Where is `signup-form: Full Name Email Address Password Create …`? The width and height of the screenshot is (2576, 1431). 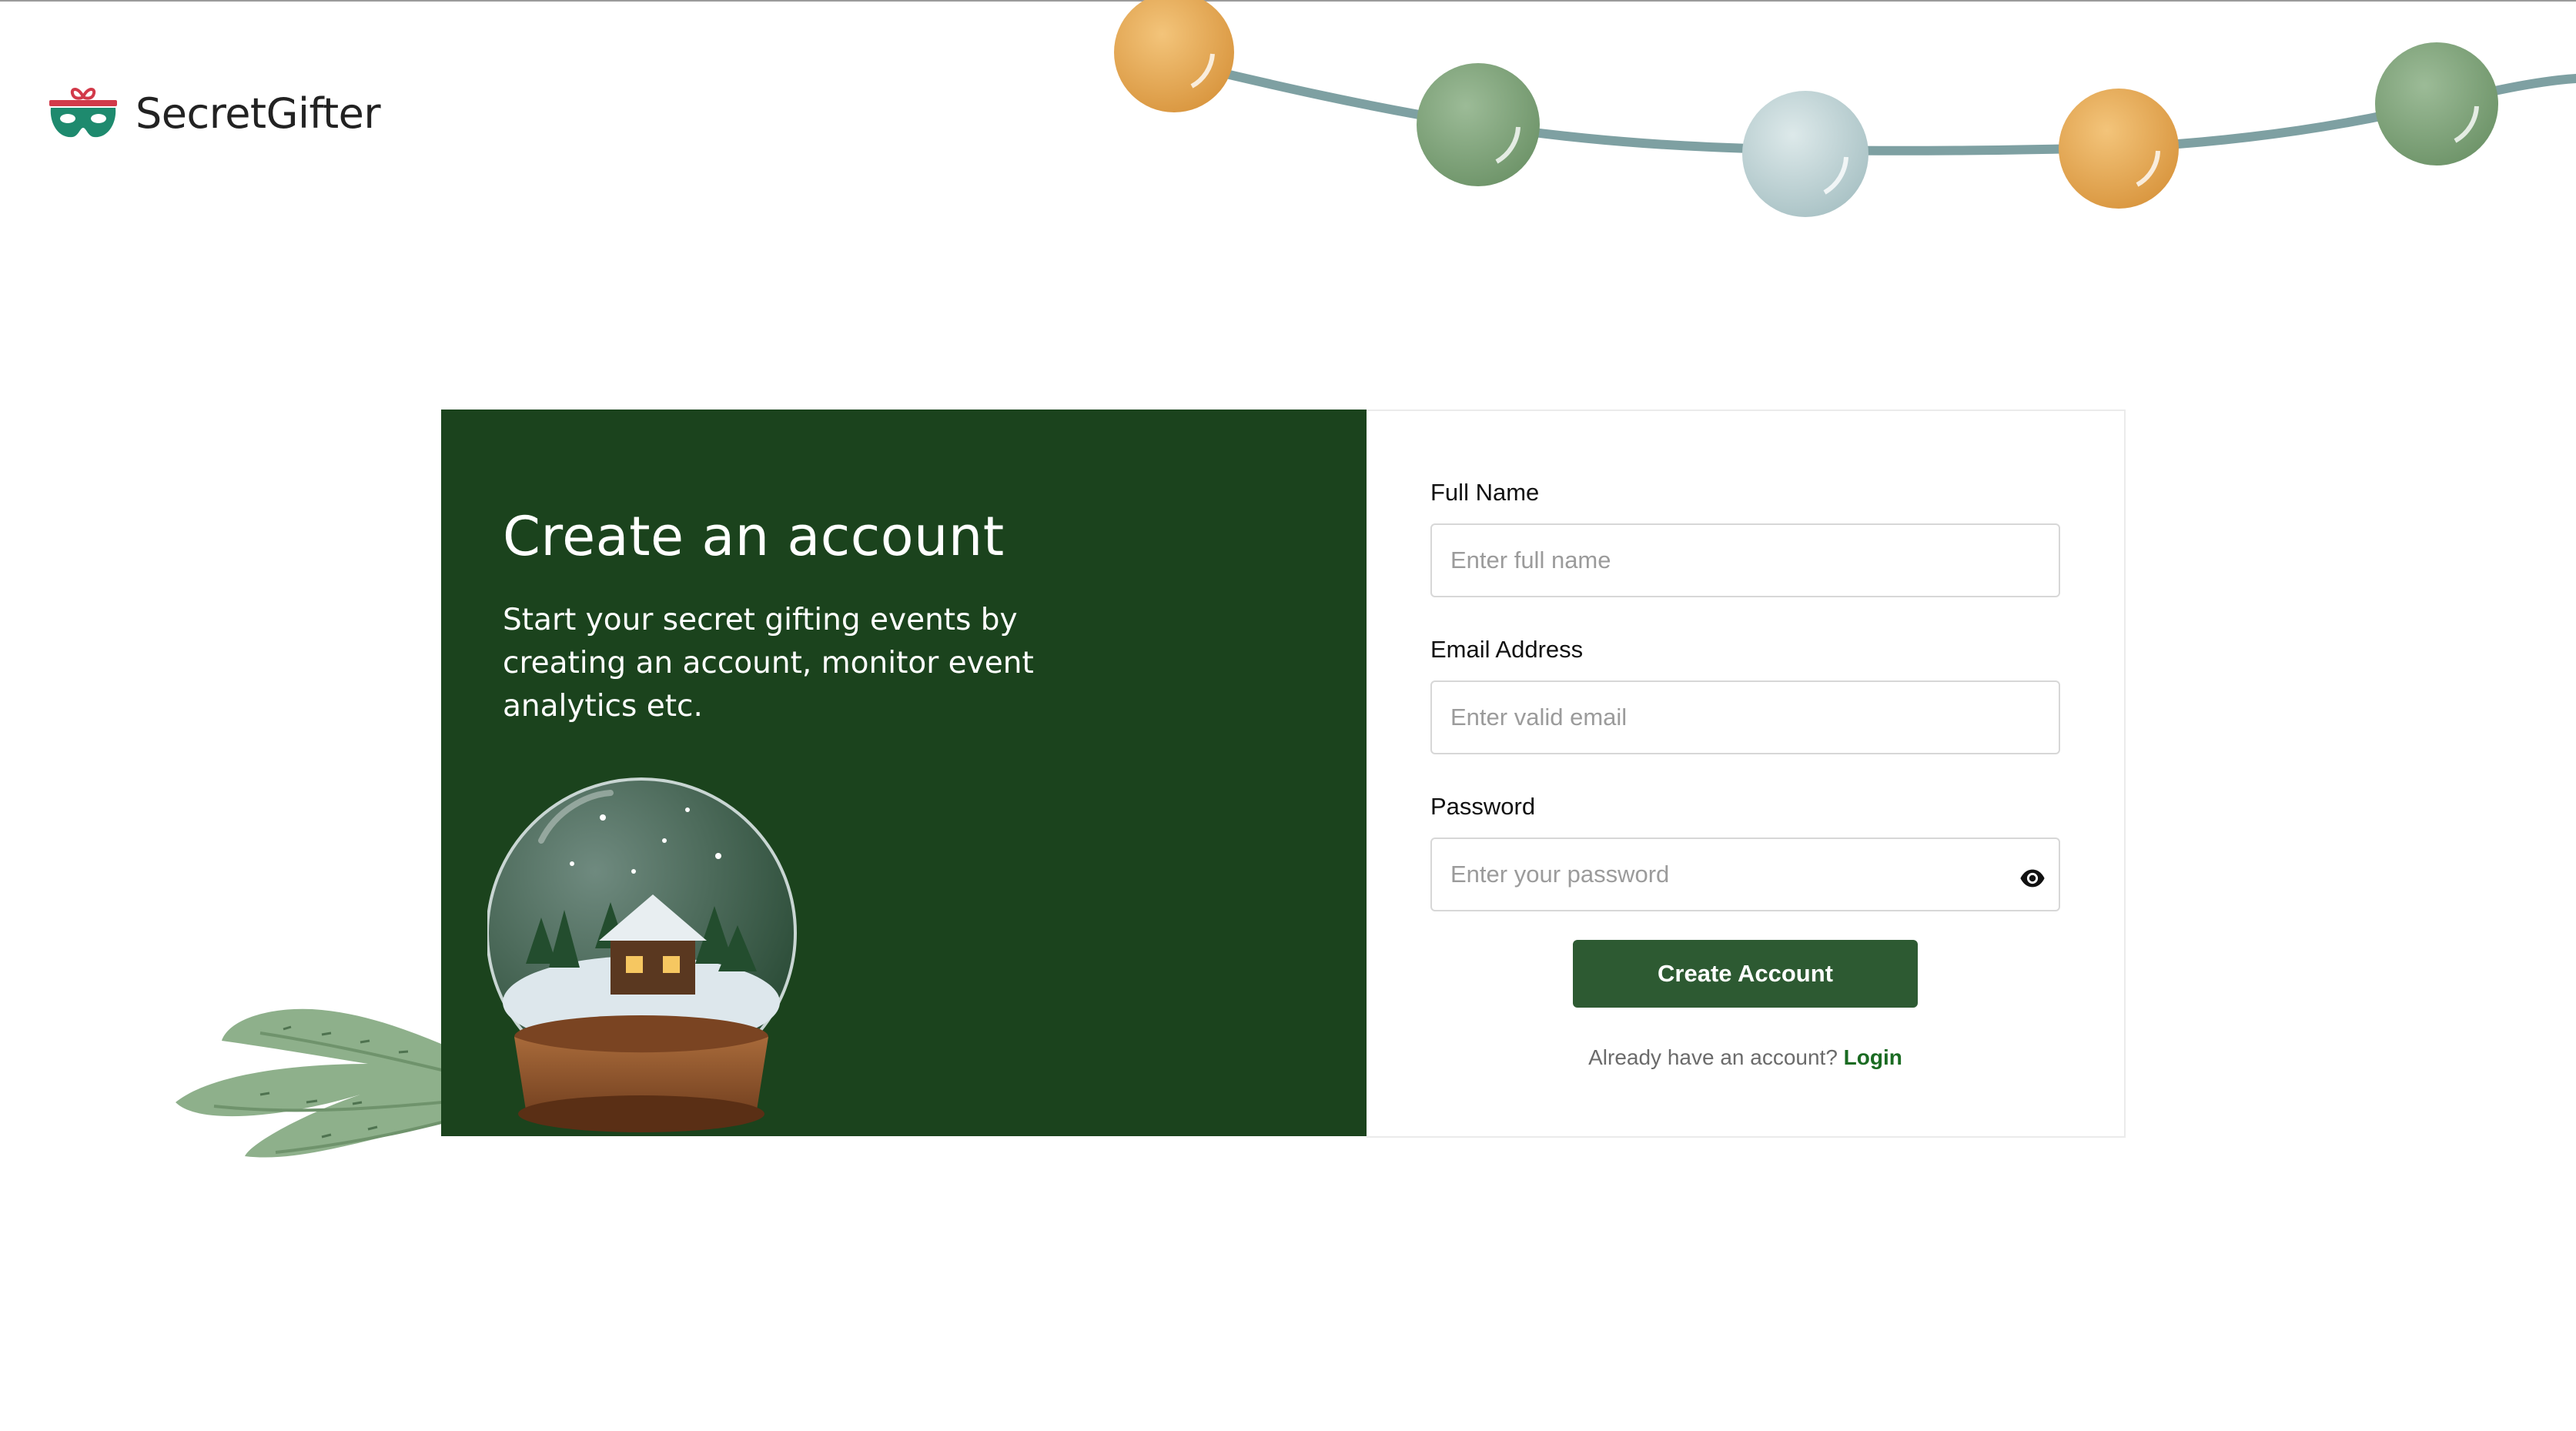 signup-form: Full Name Email Address Password Create … is located at coordinates (1747, 774).